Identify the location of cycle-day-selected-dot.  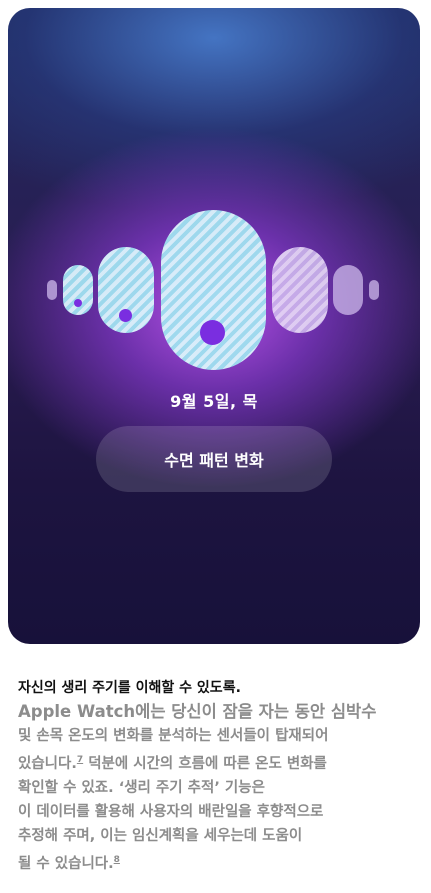
(212, 332).